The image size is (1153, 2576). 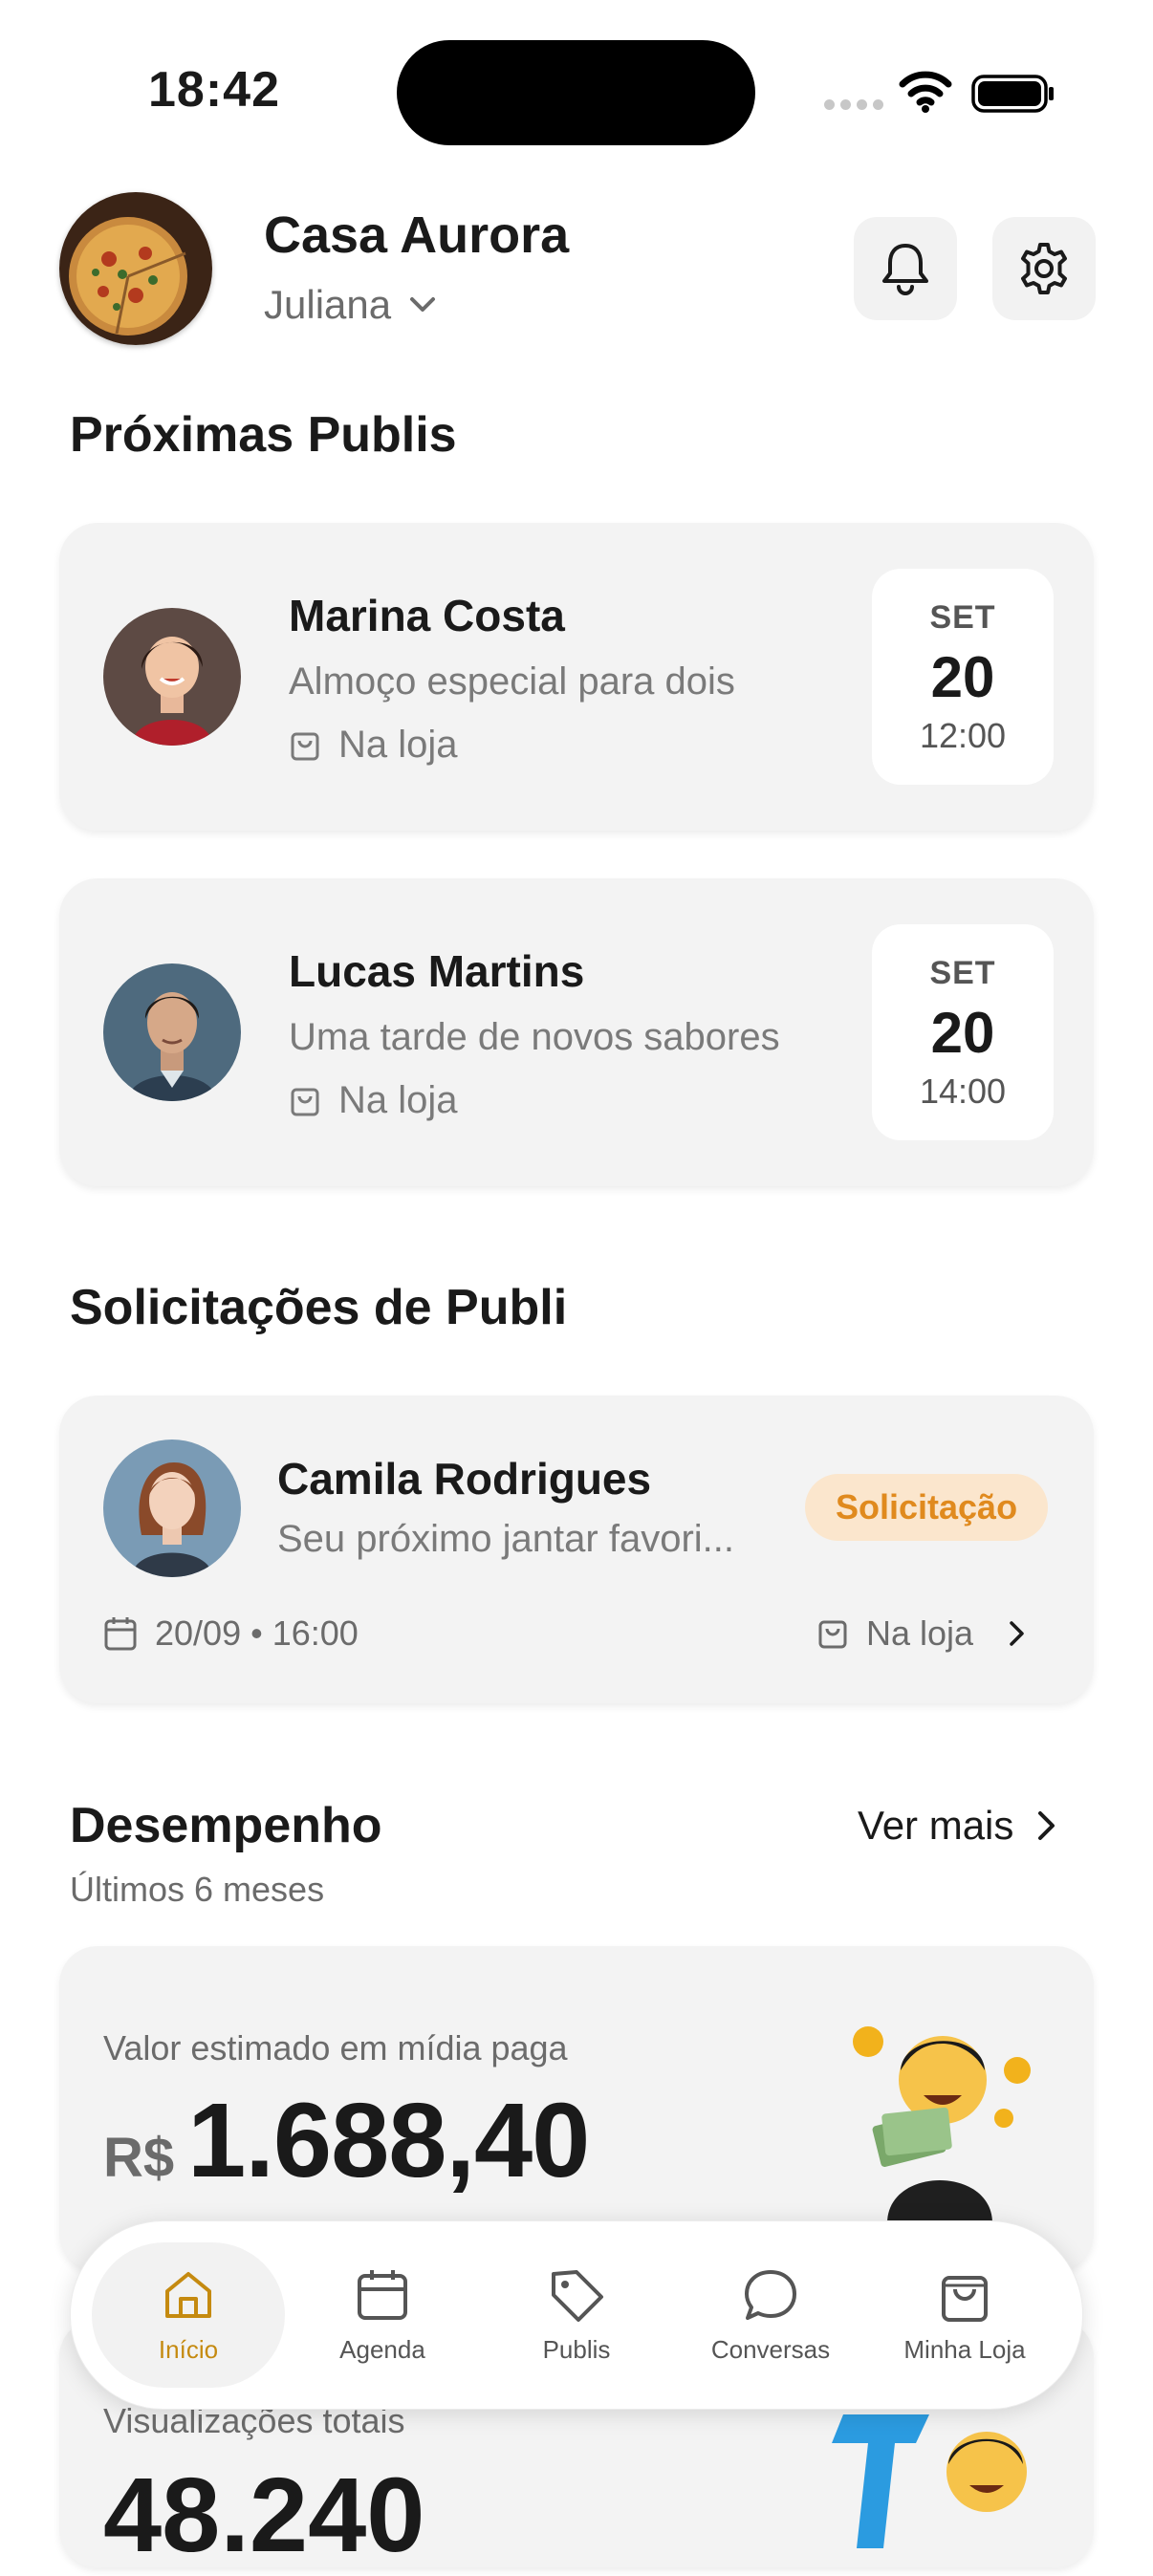 I want to click on requests-section-title: Solicitações de Publi, so click(x=319, y=1307).